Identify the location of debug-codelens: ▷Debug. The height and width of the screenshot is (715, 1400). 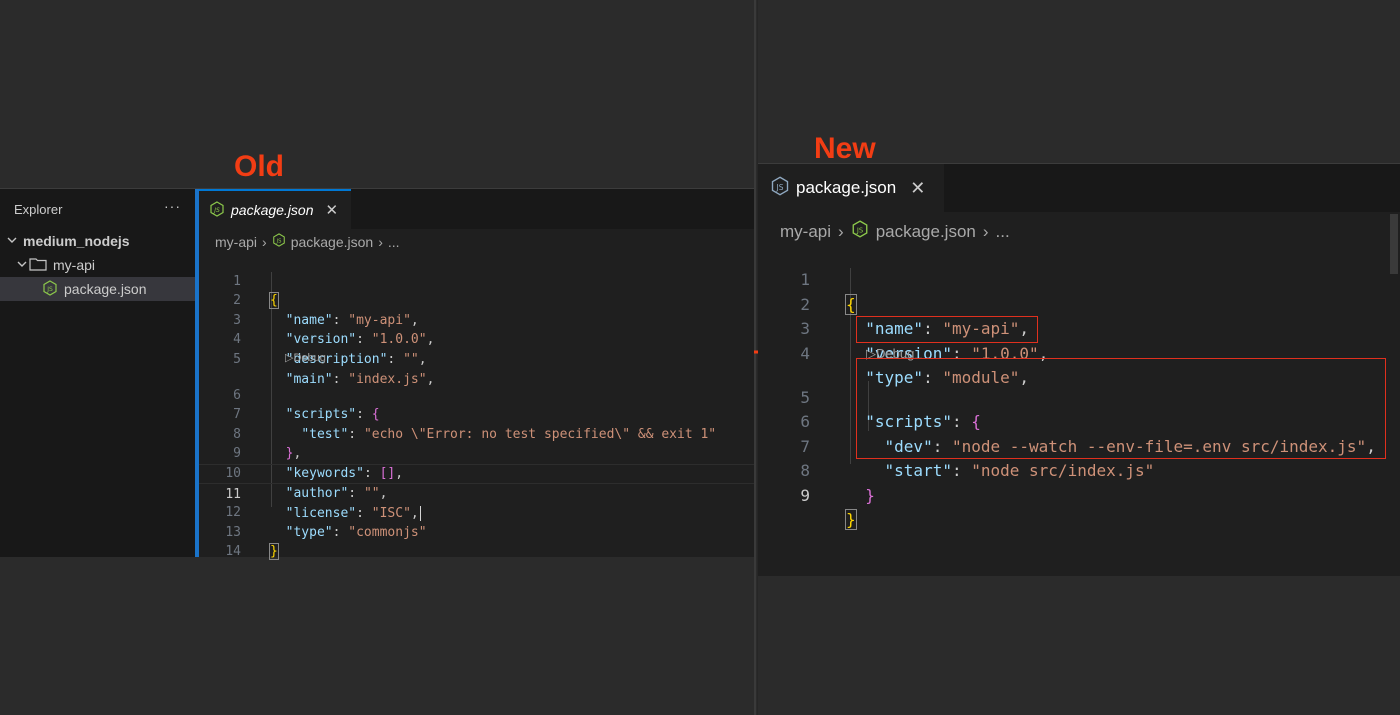
(476, 358).